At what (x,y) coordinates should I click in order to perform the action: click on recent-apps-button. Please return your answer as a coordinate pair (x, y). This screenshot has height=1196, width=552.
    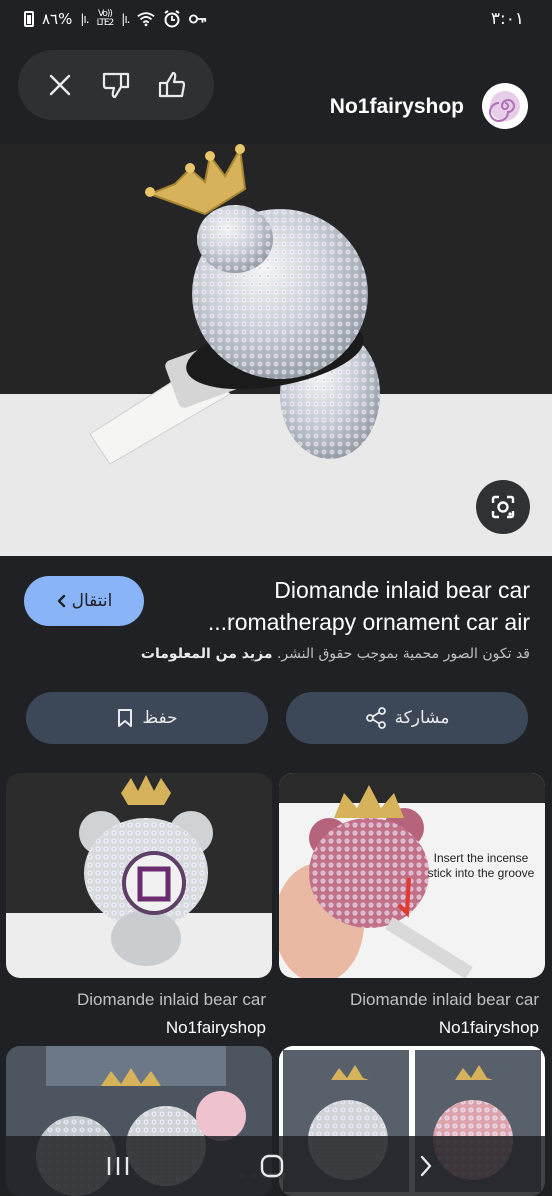
    Looking at the image, I should click on (118, 1166).